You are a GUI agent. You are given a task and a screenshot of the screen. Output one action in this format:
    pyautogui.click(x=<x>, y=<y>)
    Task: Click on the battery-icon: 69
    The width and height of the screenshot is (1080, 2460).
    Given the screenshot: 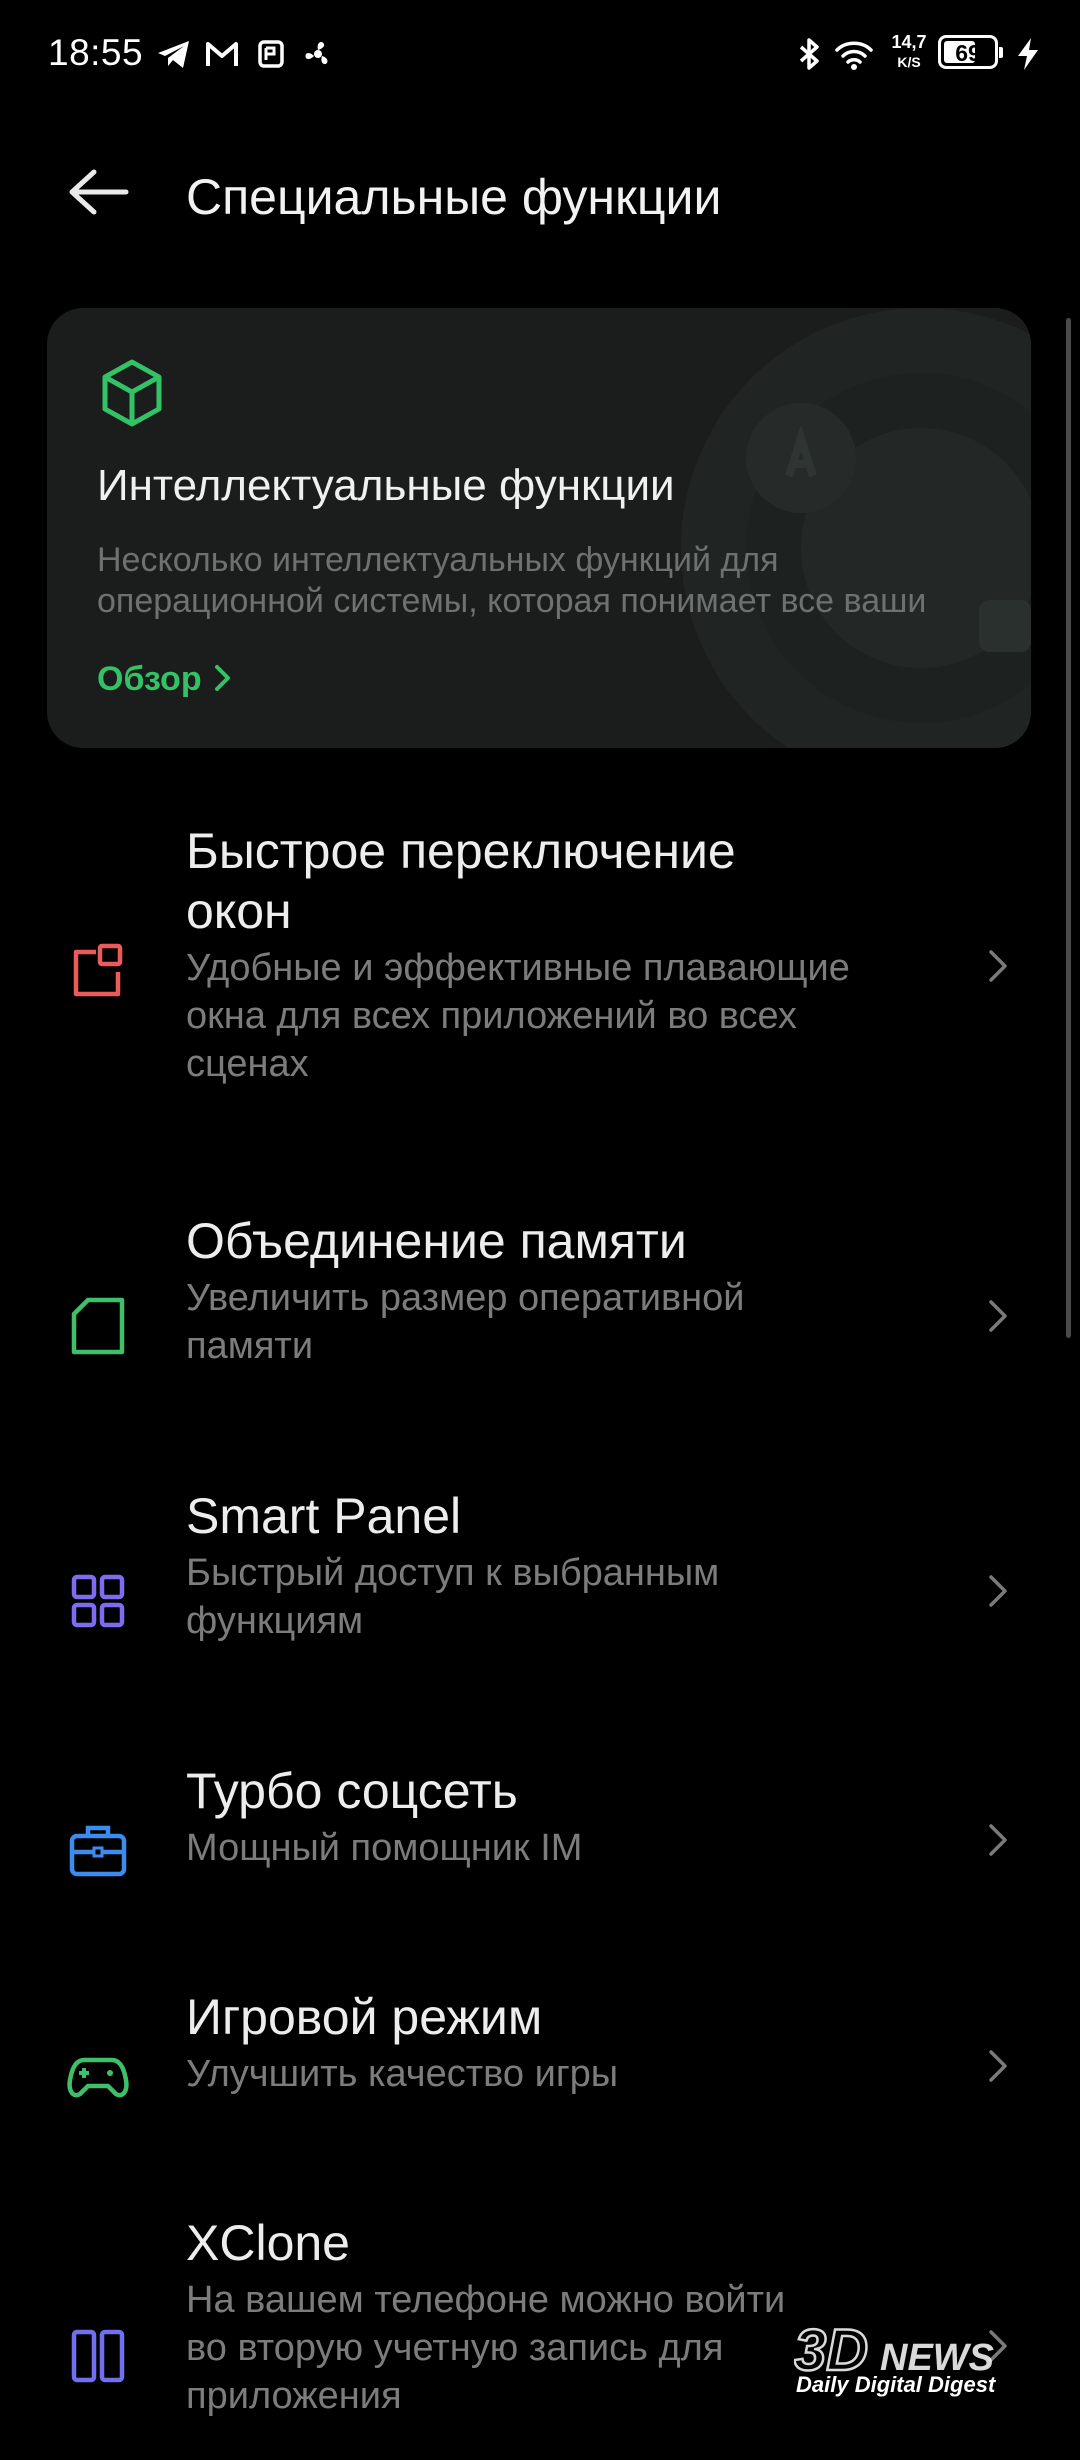 What is the action you would take?
    pyautogui.click(x=970, y=52)
    